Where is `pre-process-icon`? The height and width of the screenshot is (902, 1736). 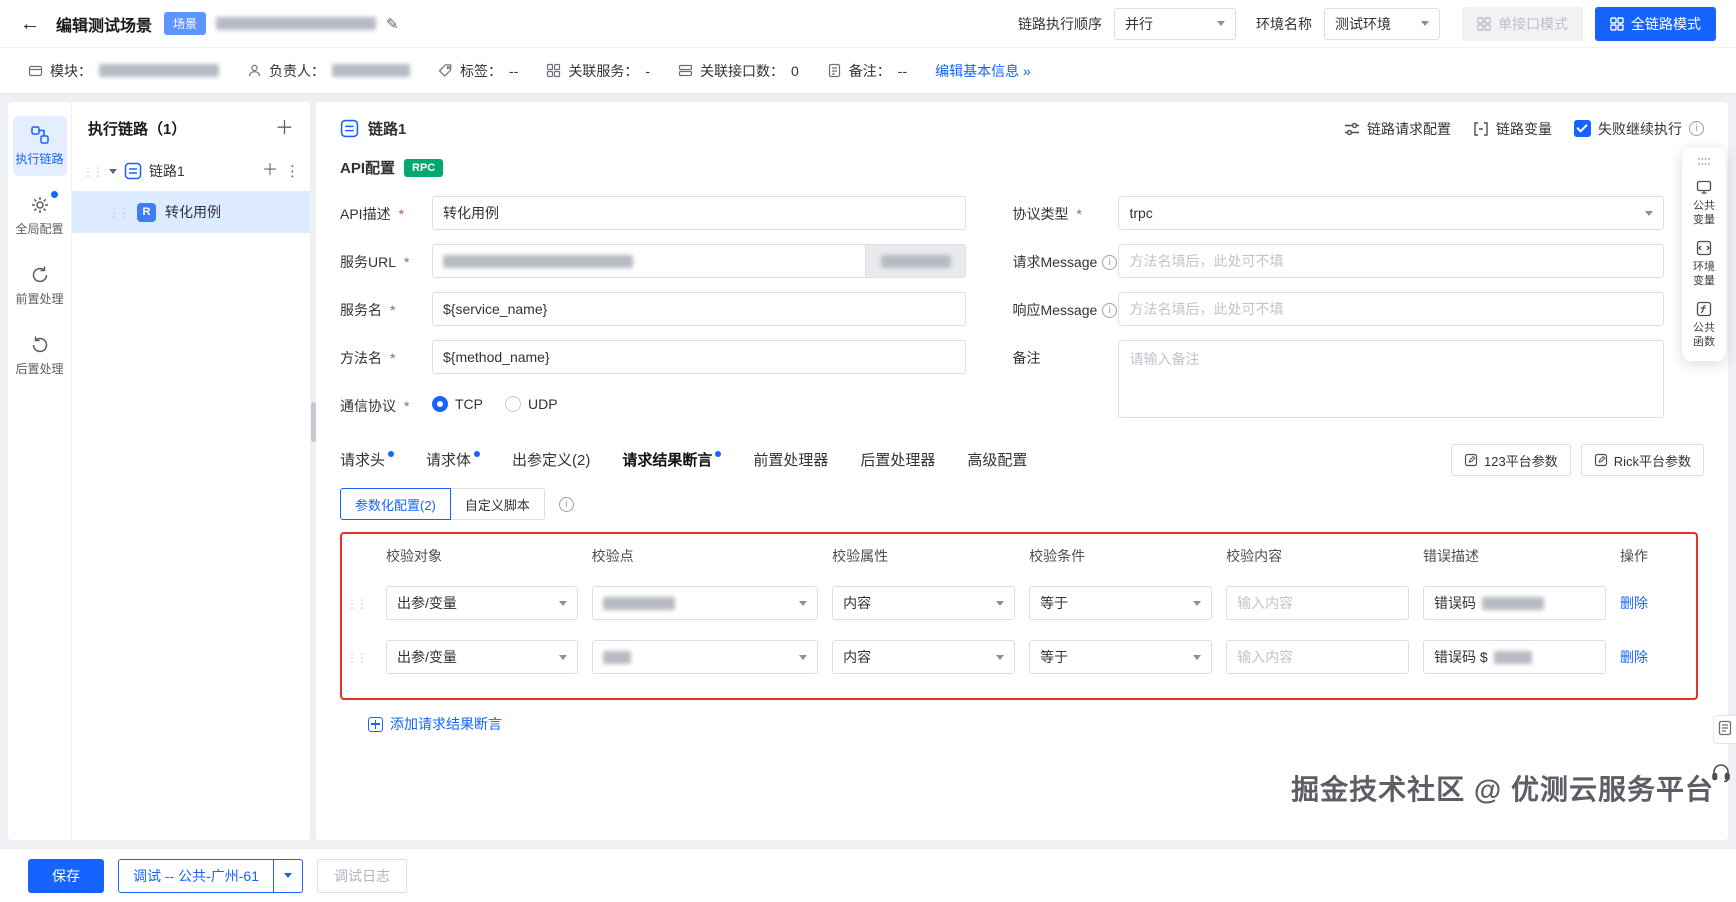
pre-process-icon is located at coordinates (39, 274).